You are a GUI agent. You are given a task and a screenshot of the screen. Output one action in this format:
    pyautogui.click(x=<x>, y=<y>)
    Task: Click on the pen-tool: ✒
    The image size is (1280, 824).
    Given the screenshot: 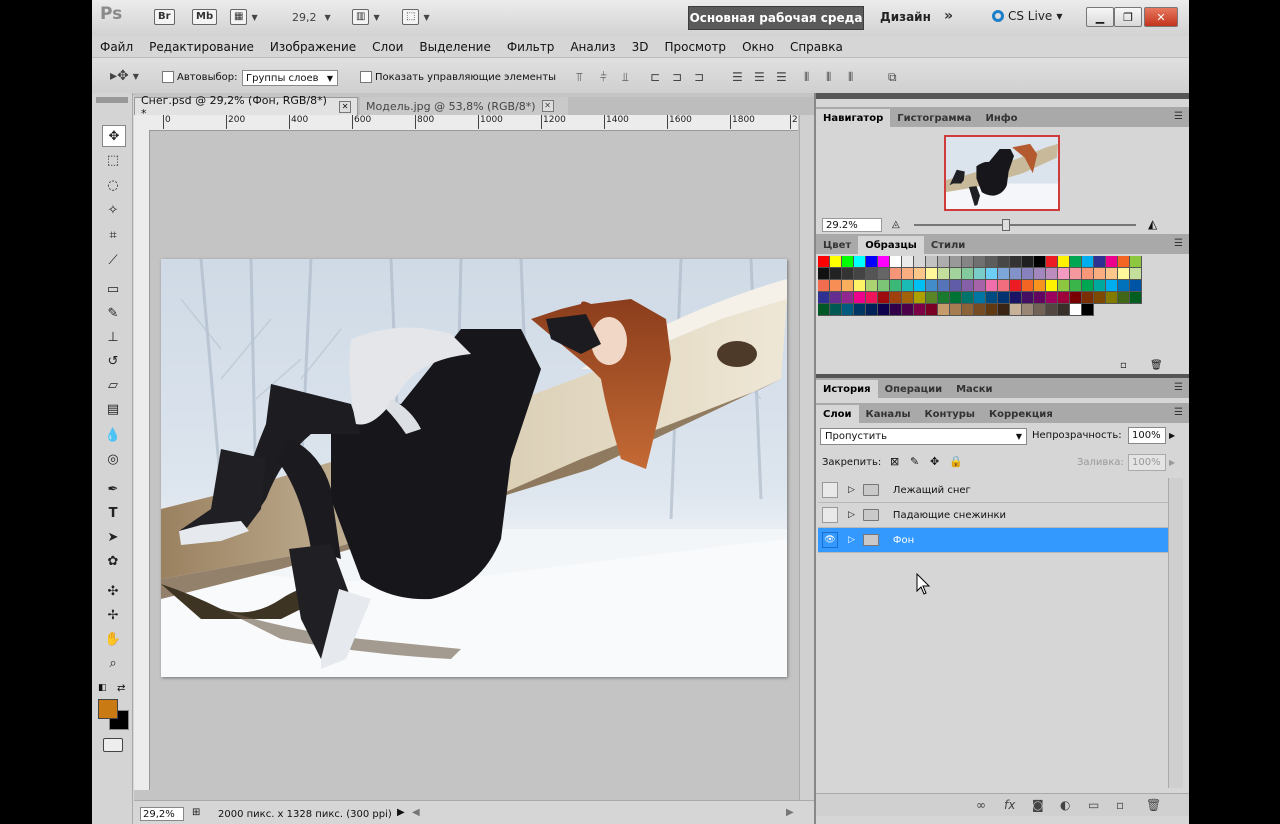 What is the action you would take?
    pyautogui.click(x=113, y=489)
    